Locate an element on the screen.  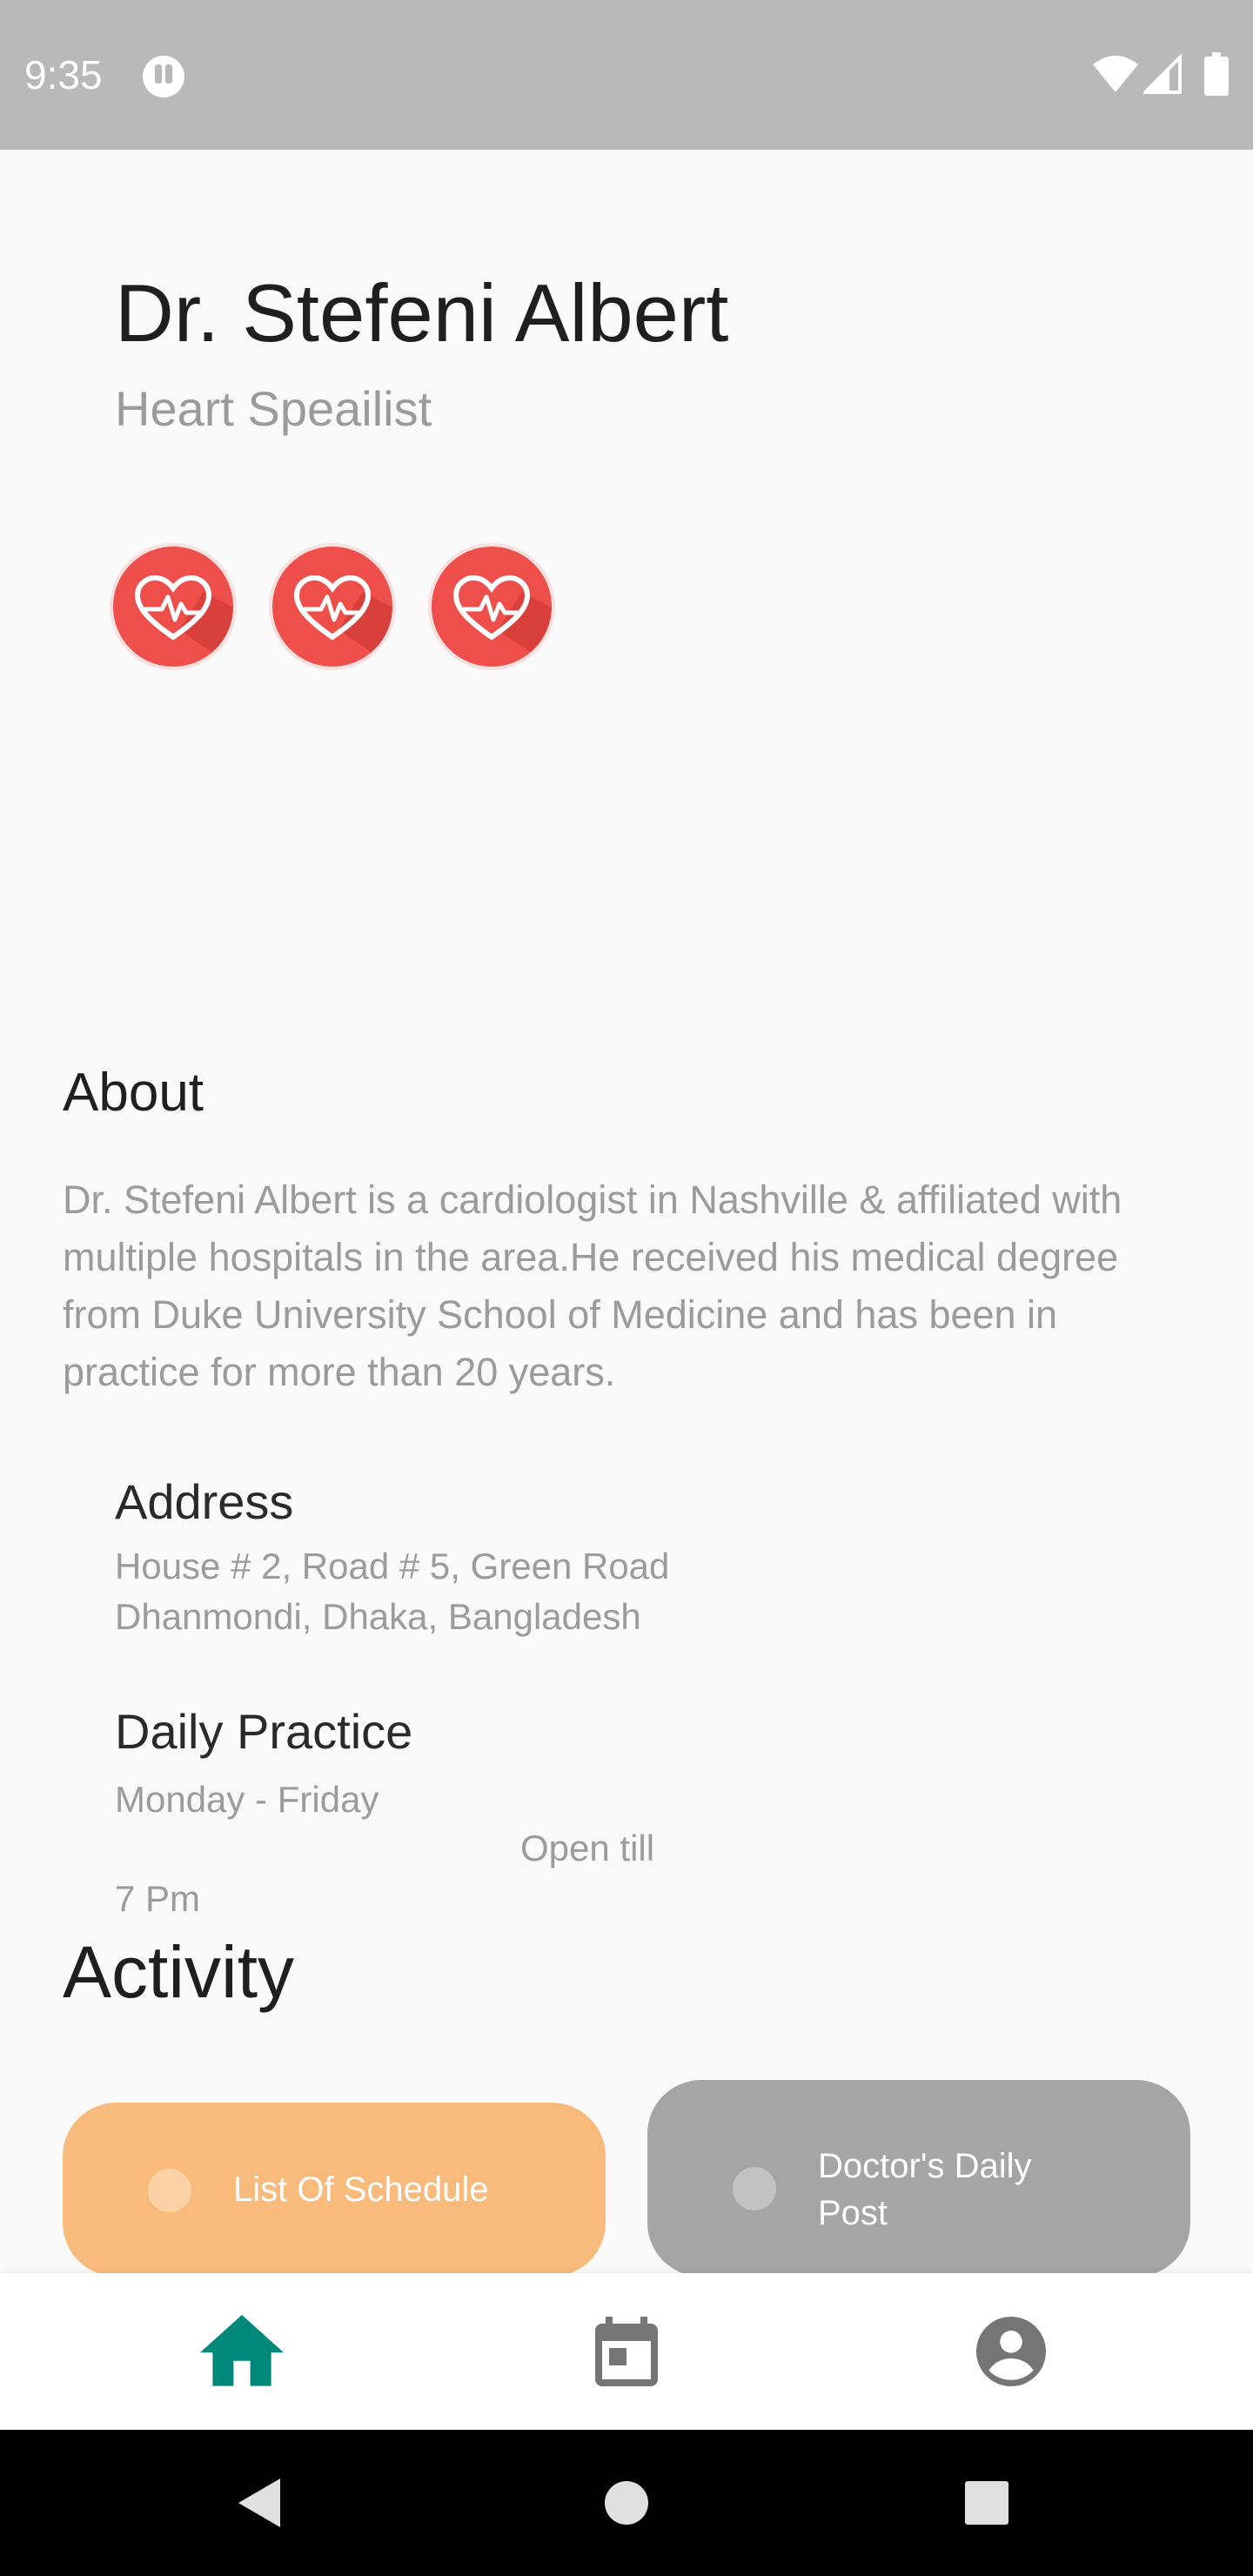
nav-calendar is located at coordinates (626, 2351).